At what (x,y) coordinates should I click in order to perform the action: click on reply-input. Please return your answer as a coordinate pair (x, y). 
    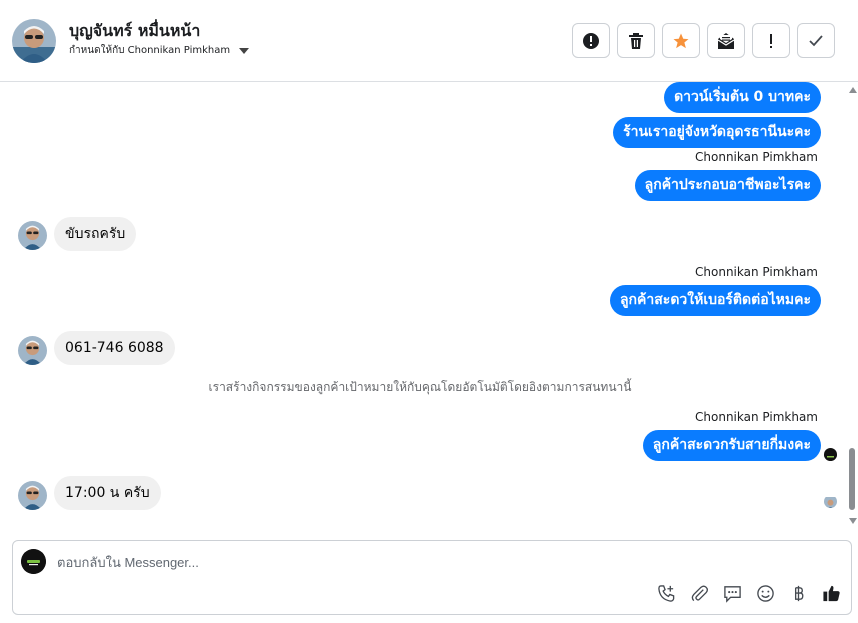
    Looking at the image, I should click on (357, 562).